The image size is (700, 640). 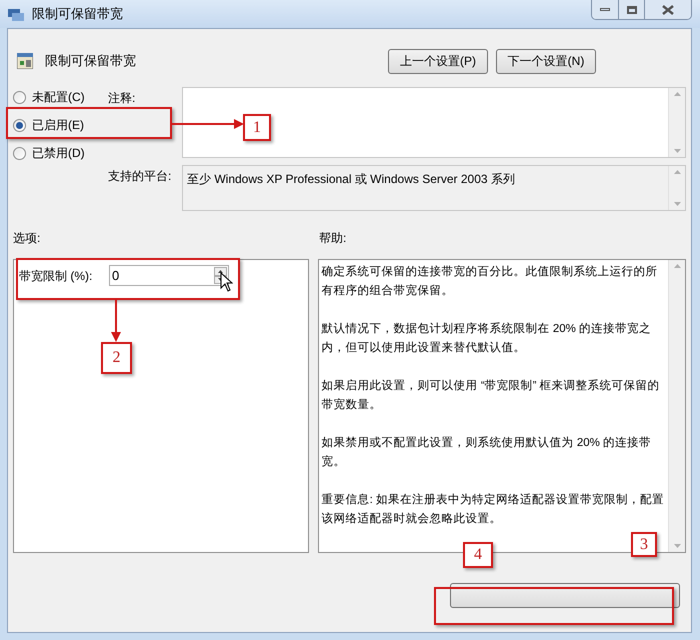 I want to click on help-paragraph: 如果禁用或不配置此设置，则系统使用默认值为 20% 的连接带宽。, so click(x=487, y=452).